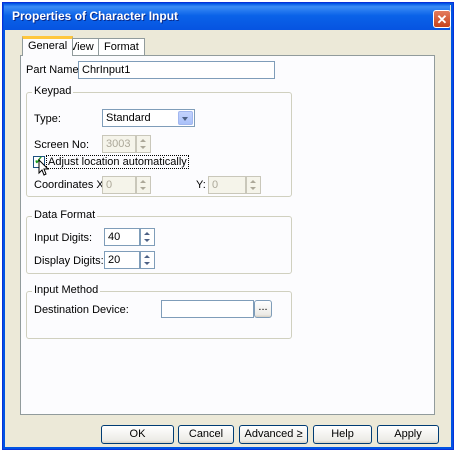 Image resolution: width=456 pixels, height=452 pixels. Describe the element at coordinates (143, 144) in the screenshot. I see `screen-no-spinner` at that location.